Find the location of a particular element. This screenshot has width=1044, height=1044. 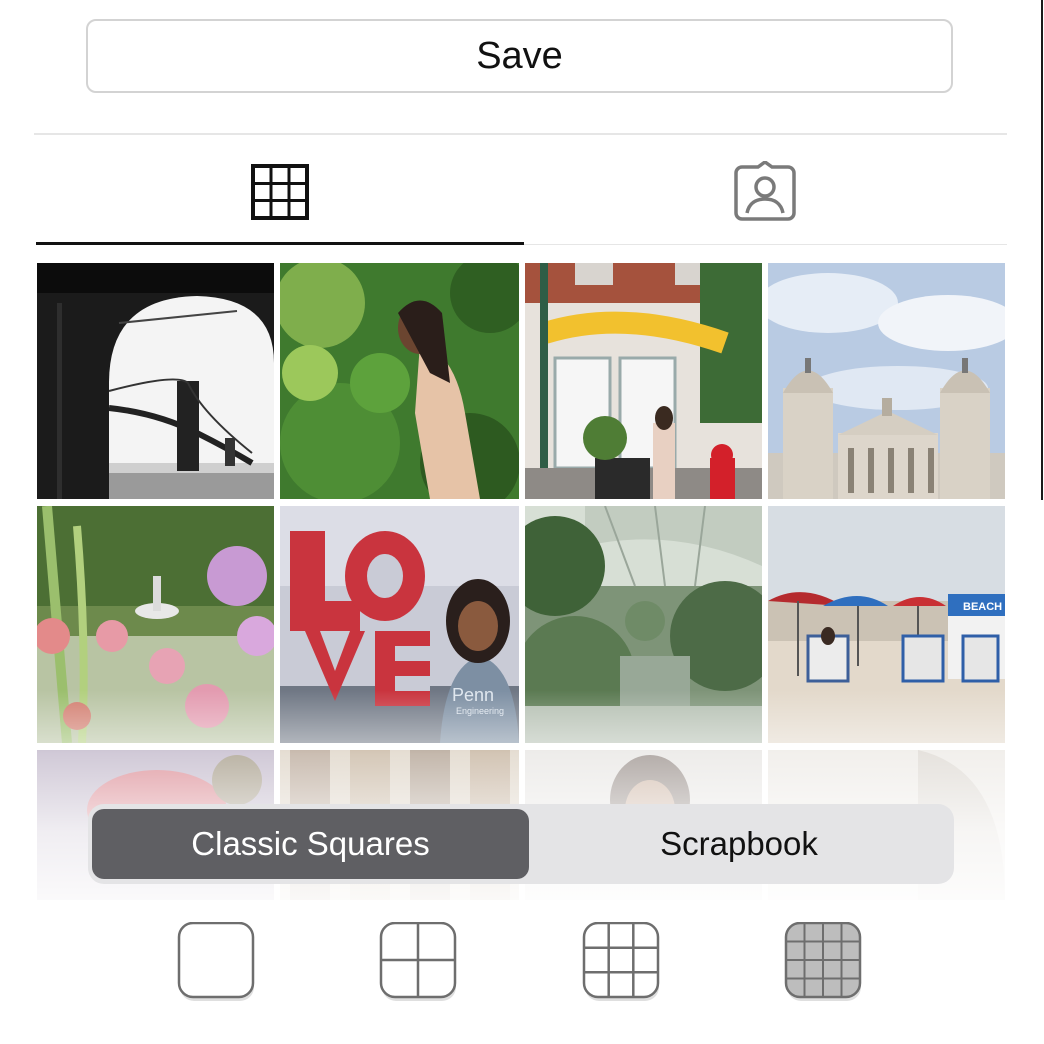

single-square-icon is located at coordinates (216, 961).